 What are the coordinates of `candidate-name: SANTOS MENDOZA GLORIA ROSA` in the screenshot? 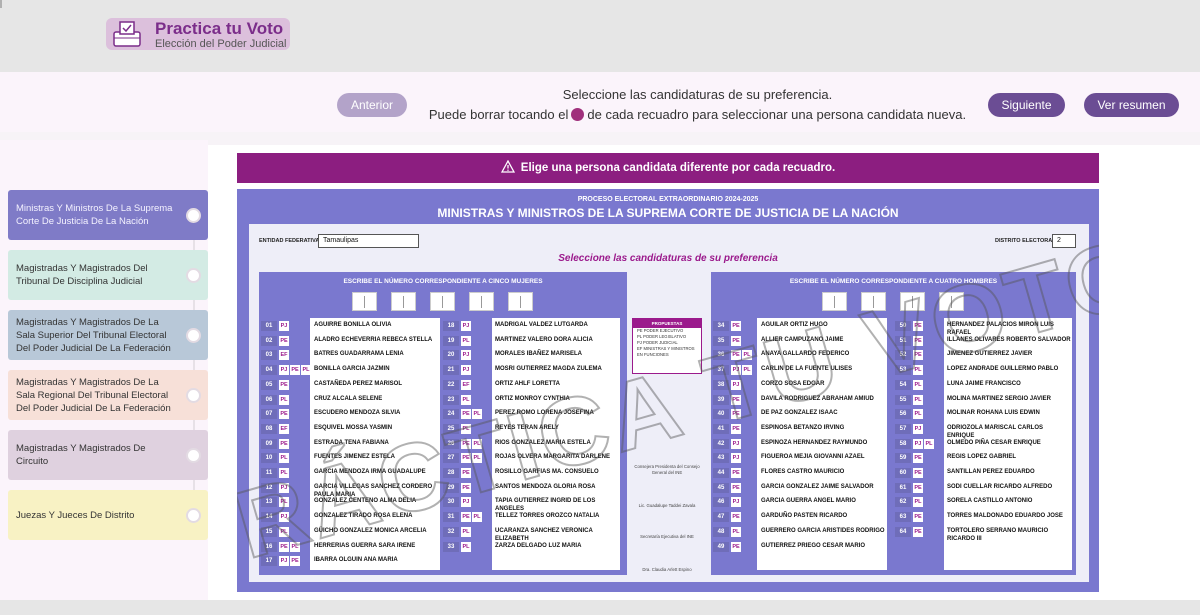 It's located at (545, 486).